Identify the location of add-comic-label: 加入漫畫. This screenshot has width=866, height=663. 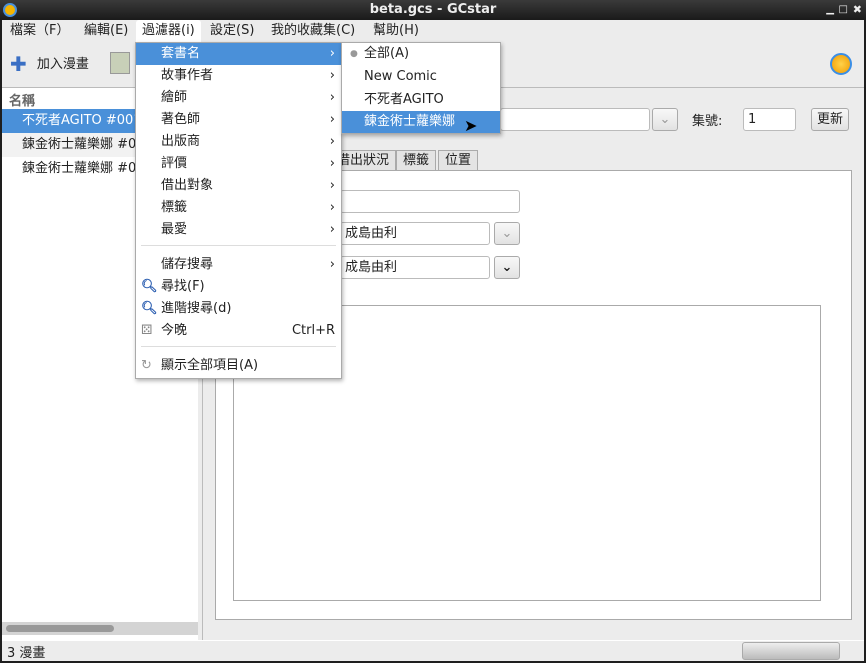
(62, 64).